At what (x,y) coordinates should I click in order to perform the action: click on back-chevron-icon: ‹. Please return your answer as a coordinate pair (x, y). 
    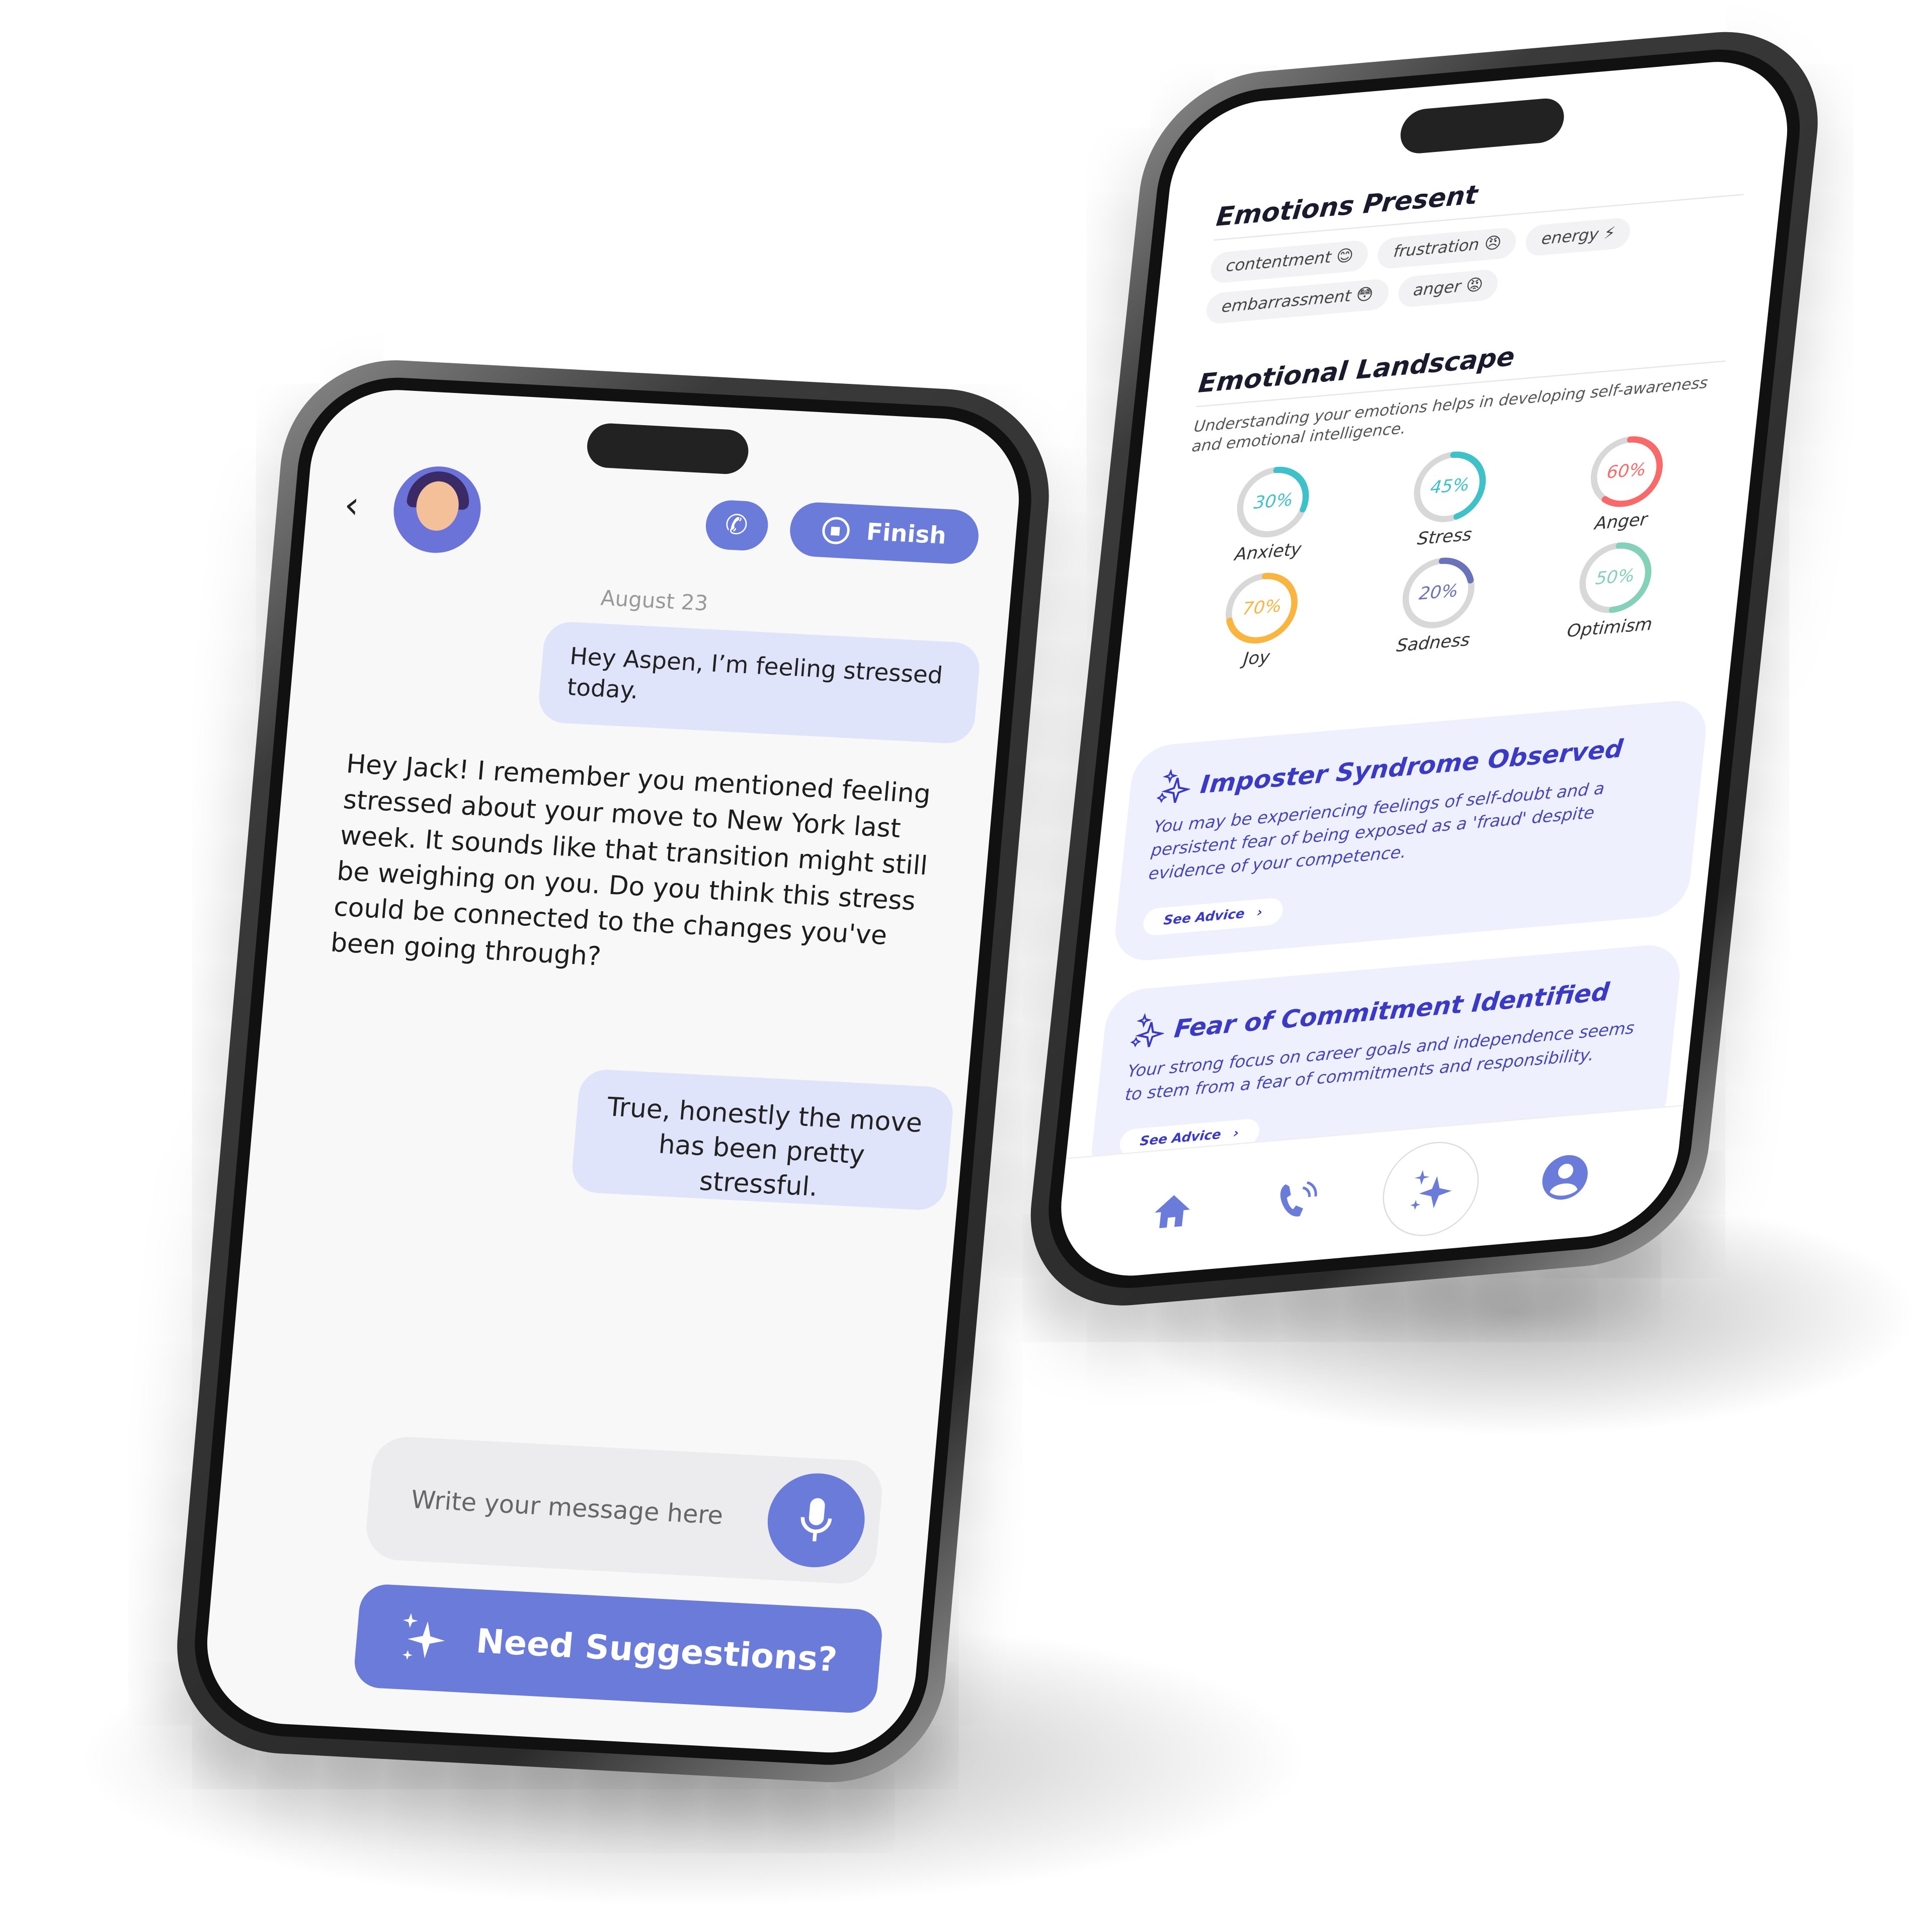
    Looking at the image, I should click on (370, 506).